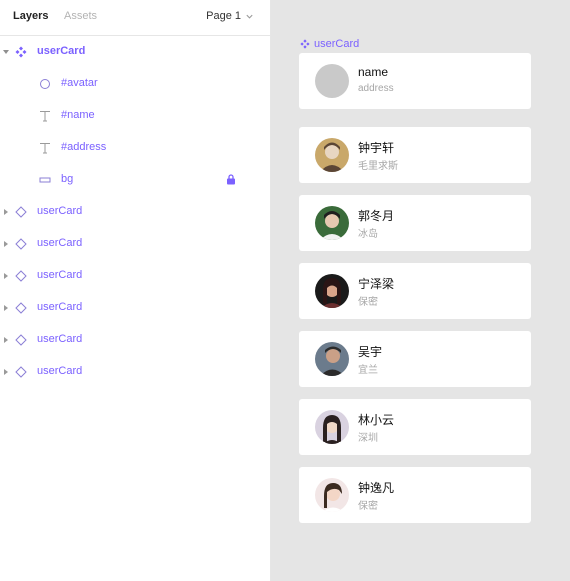  What do you see at coordinates (376, 148) in the screenshot?
I see `card-name: 钟宇轩` at bounding box center [376, 148].